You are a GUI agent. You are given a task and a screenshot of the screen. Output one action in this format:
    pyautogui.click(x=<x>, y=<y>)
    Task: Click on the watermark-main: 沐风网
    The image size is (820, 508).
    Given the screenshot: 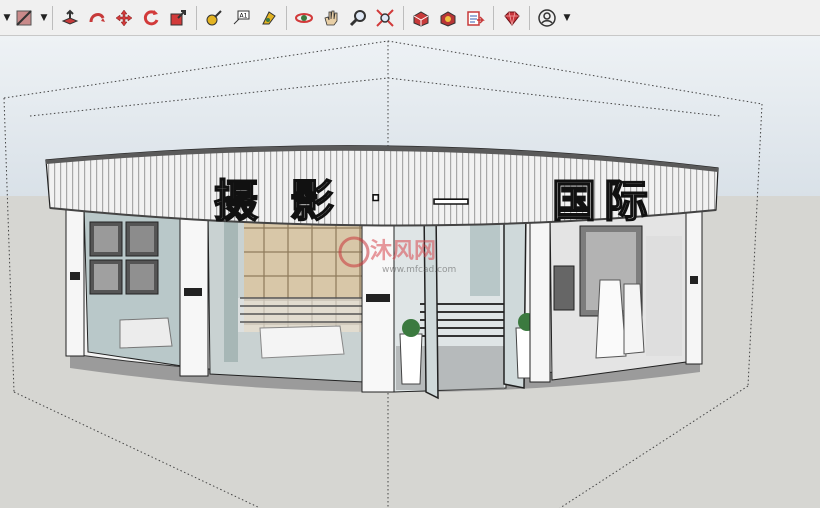 What is the action you would take?
    pyautogui.click(x=403, y=251)
    